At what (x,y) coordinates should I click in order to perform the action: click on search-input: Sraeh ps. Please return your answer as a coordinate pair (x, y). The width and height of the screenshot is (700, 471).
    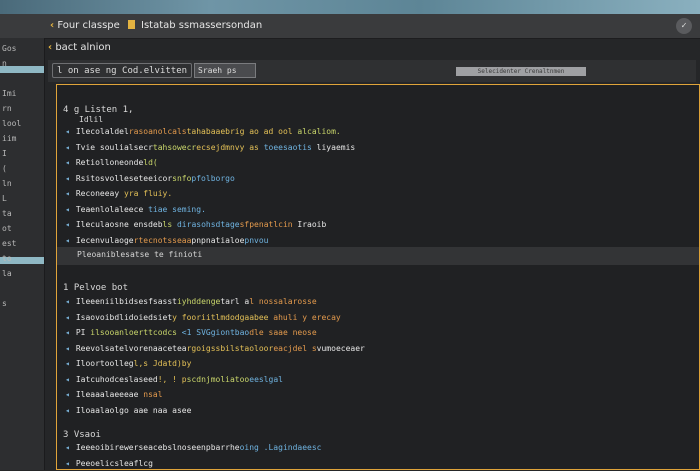
    Looking at the image, I should click on (225, 70).